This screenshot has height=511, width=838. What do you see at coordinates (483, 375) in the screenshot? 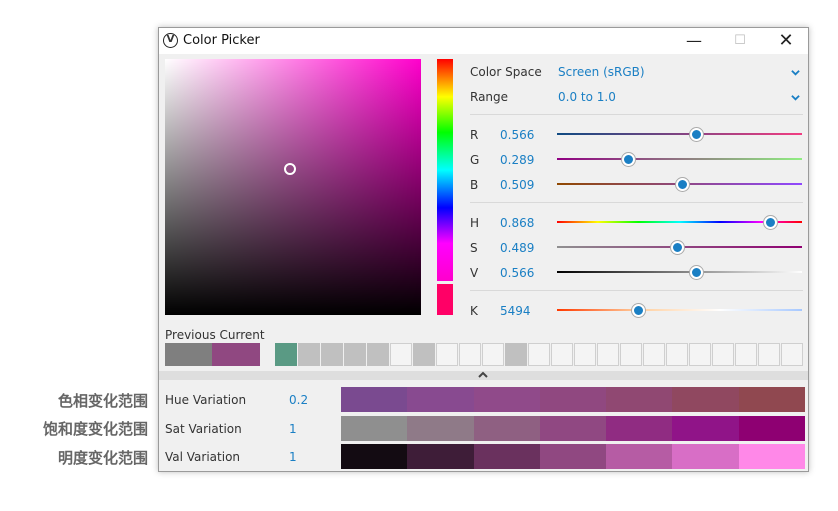
I see `chevron-up-icon` at bounding box center [483, 375].